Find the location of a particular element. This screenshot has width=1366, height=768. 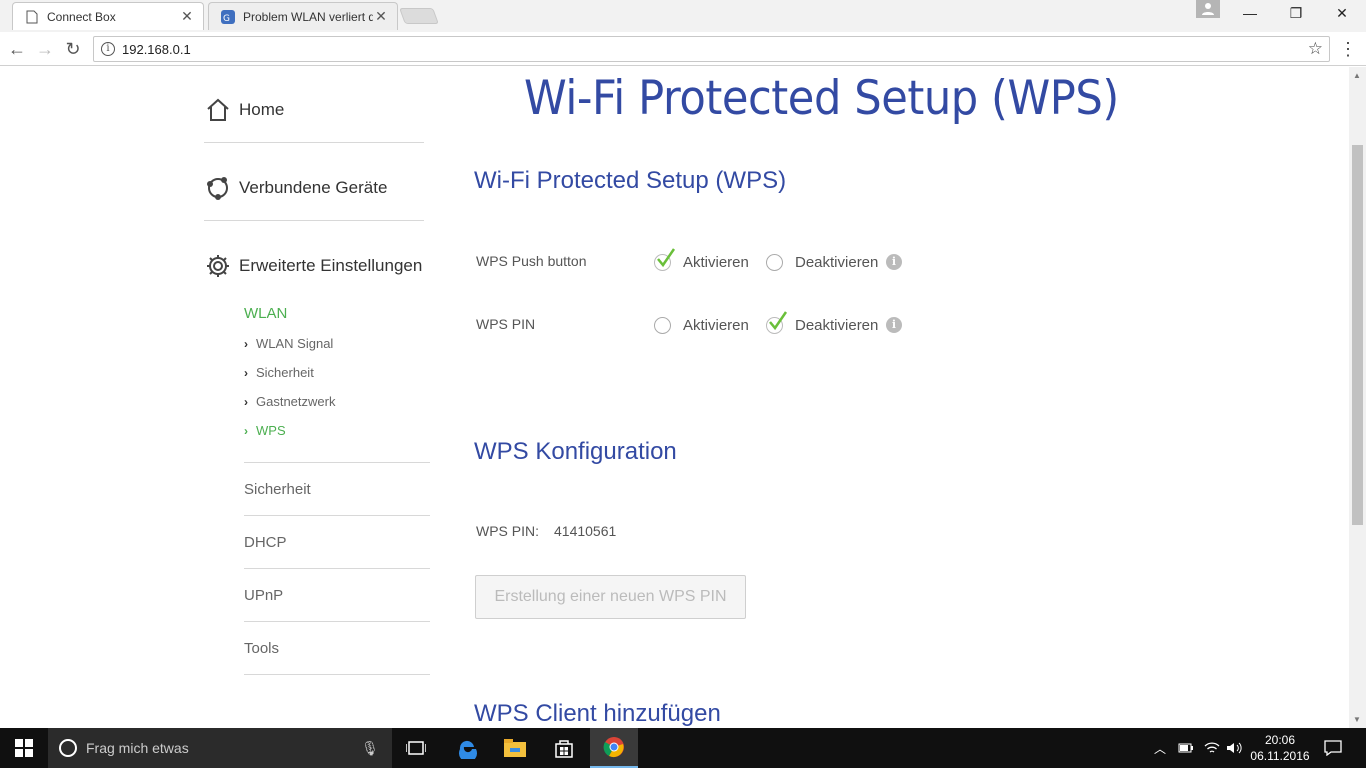

pin-activate-option: Aktivieren is located at coordinates (701, 325).